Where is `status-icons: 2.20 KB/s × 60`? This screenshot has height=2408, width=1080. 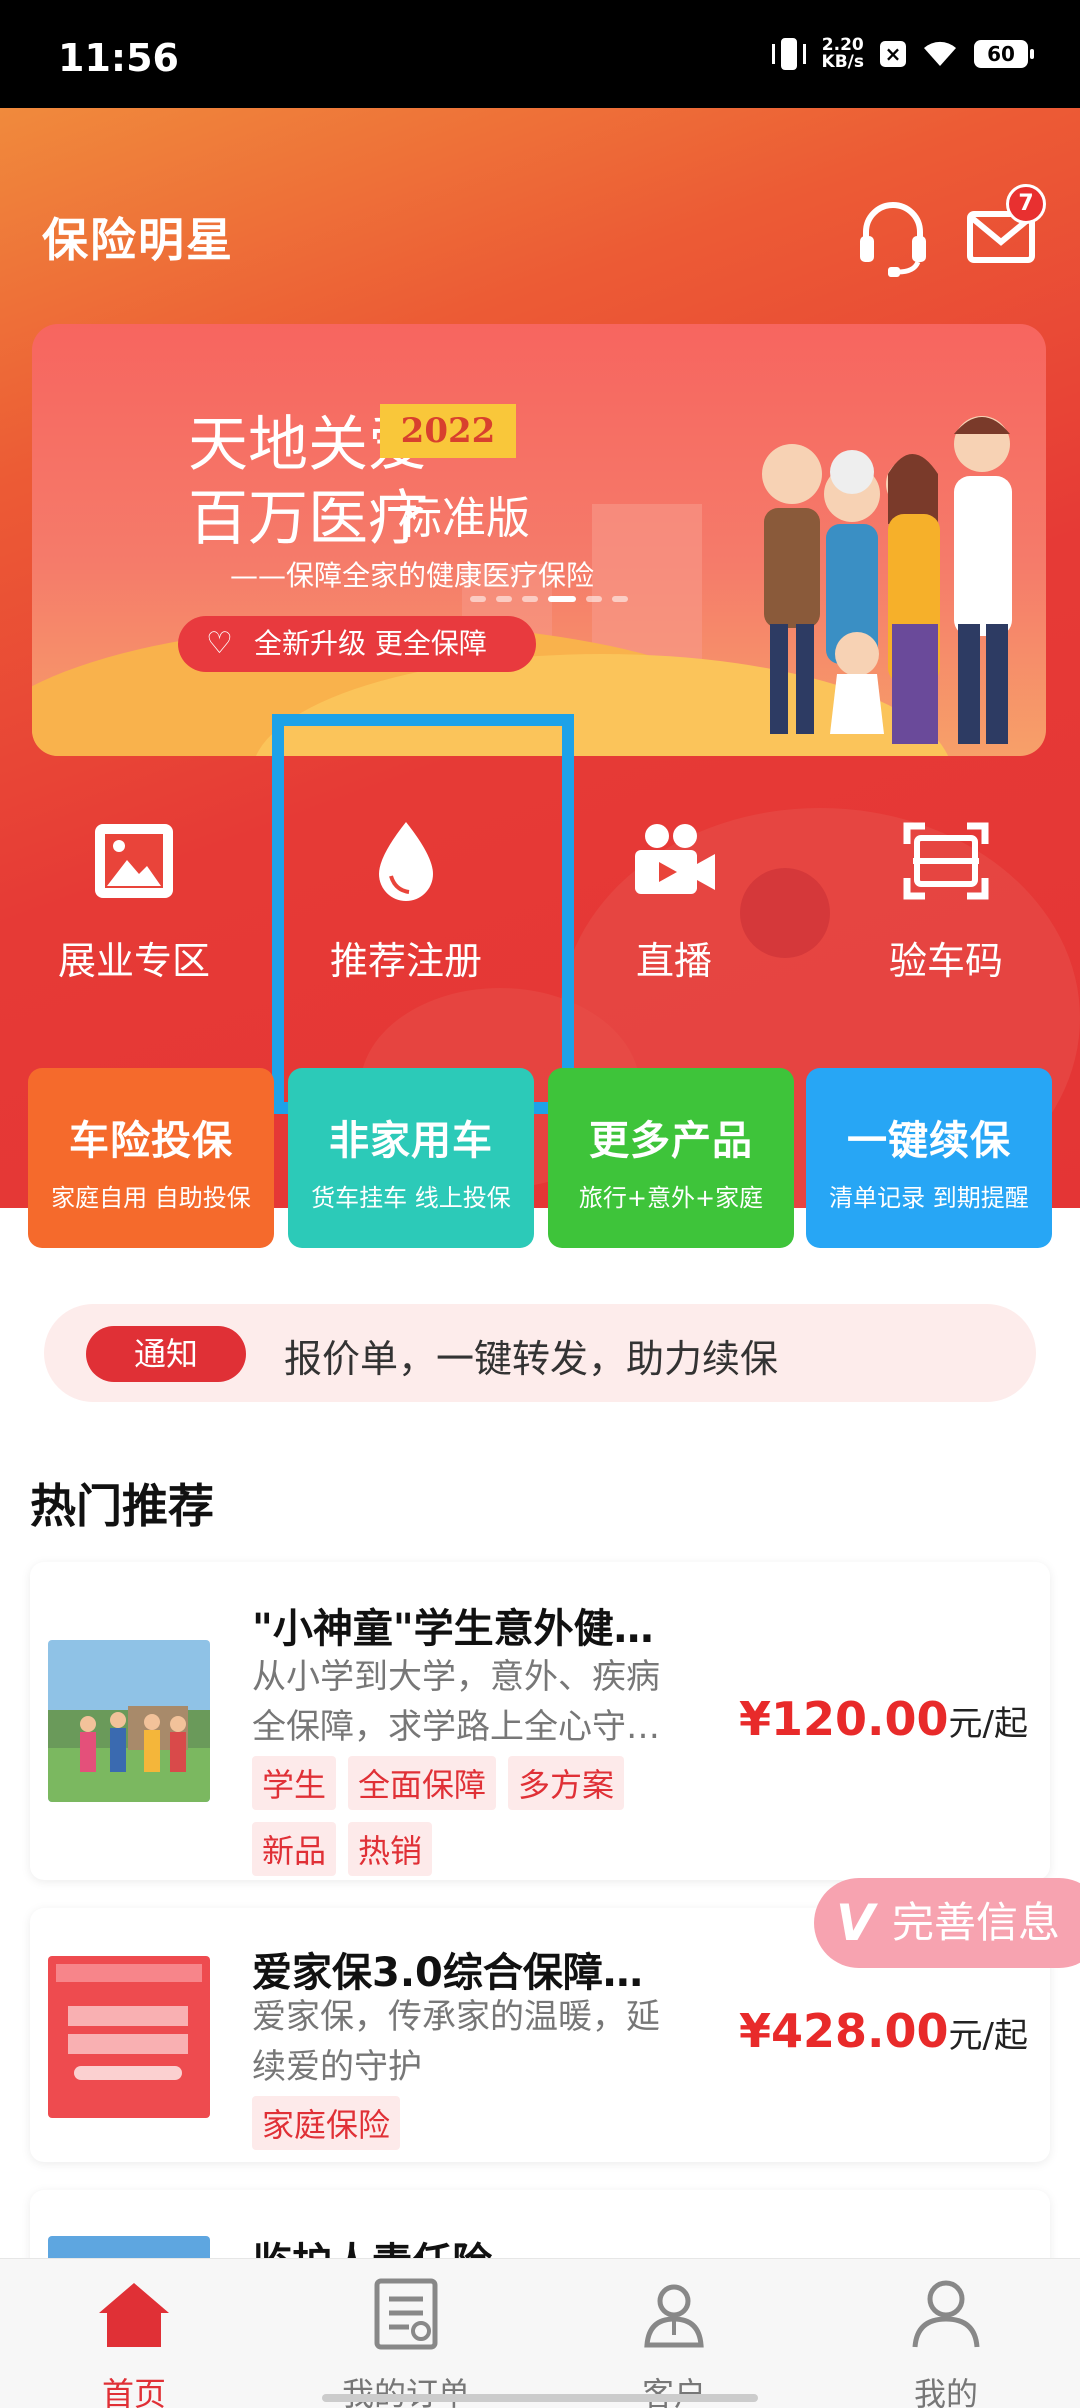 status-icons: 2.20 KB/s × 60 is located at coordinates (902, 54).